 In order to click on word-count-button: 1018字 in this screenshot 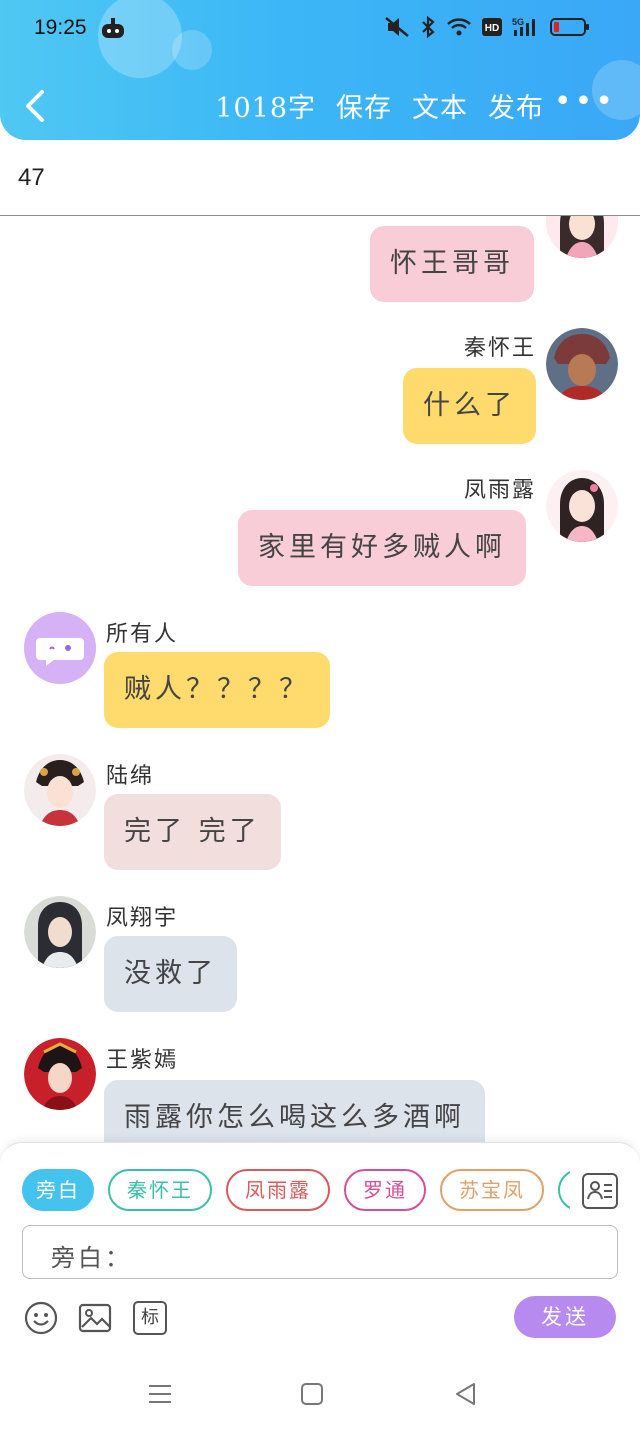, I will do `click(265, 105)`.